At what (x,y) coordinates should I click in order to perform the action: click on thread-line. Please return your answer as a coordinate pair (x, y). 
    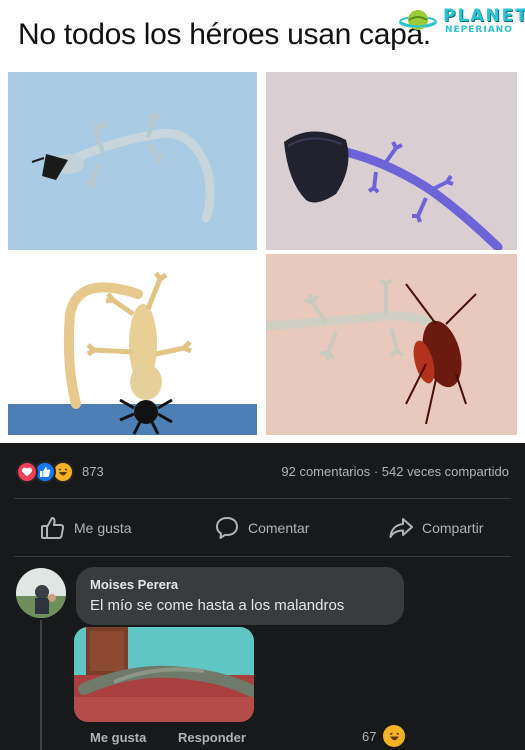
    Looking at the image, I should click on (41, 685).